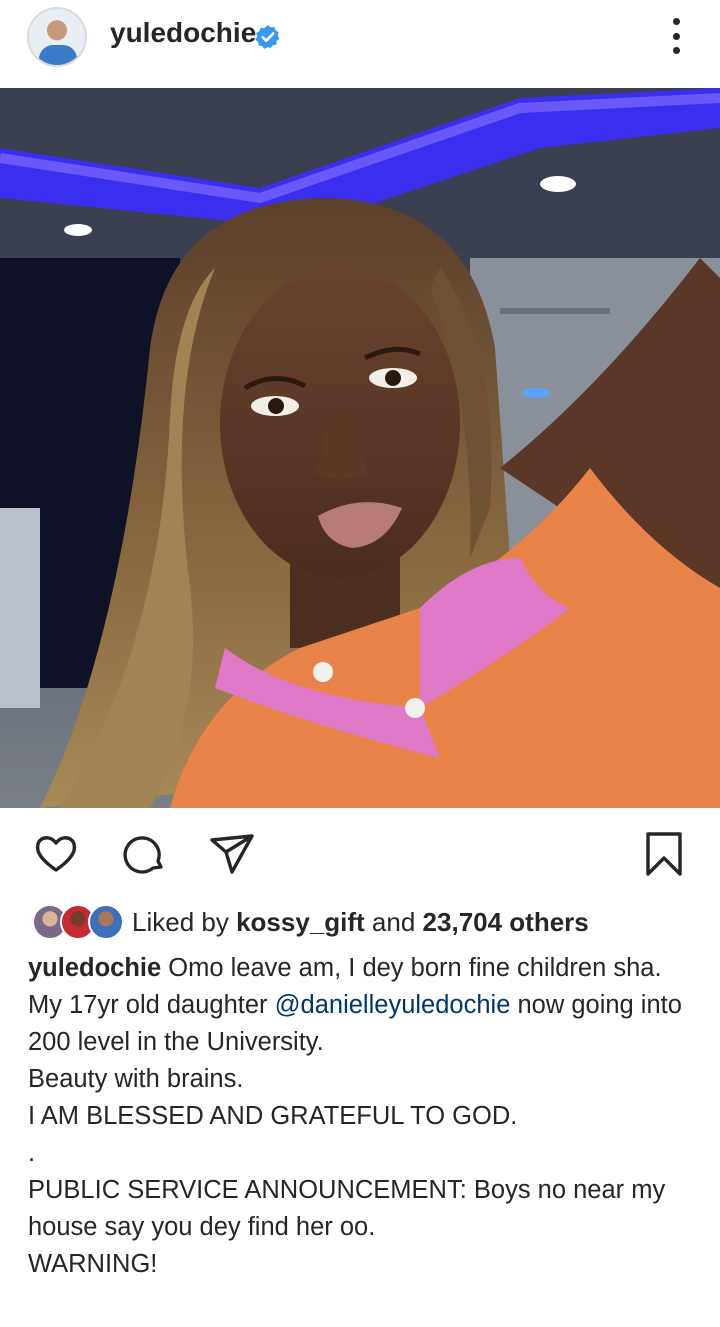 The height and width of the screenshot is (1327, 720). What do you see at coordinates (300, 922) in the screenshot?
I see `liker-username: kossy_gift` at bounding box center [300, 922].